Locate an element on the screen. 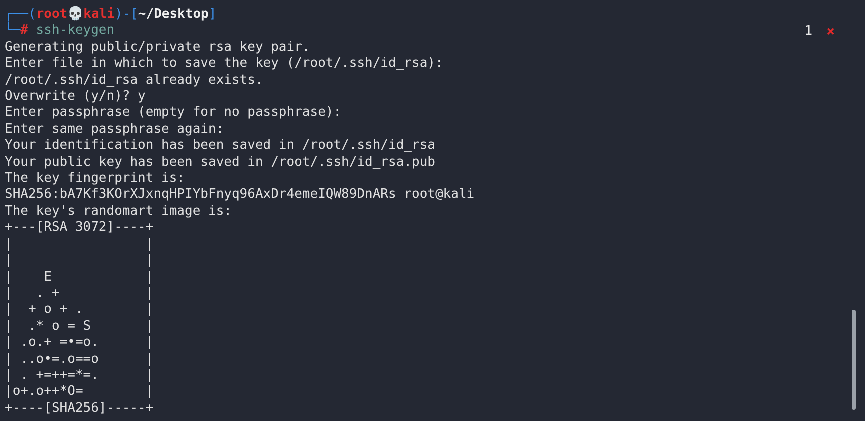 This screenshot has height=421, width=865. output-line: Generating public/private rsa key pair. is located at coordinates (157, 48).